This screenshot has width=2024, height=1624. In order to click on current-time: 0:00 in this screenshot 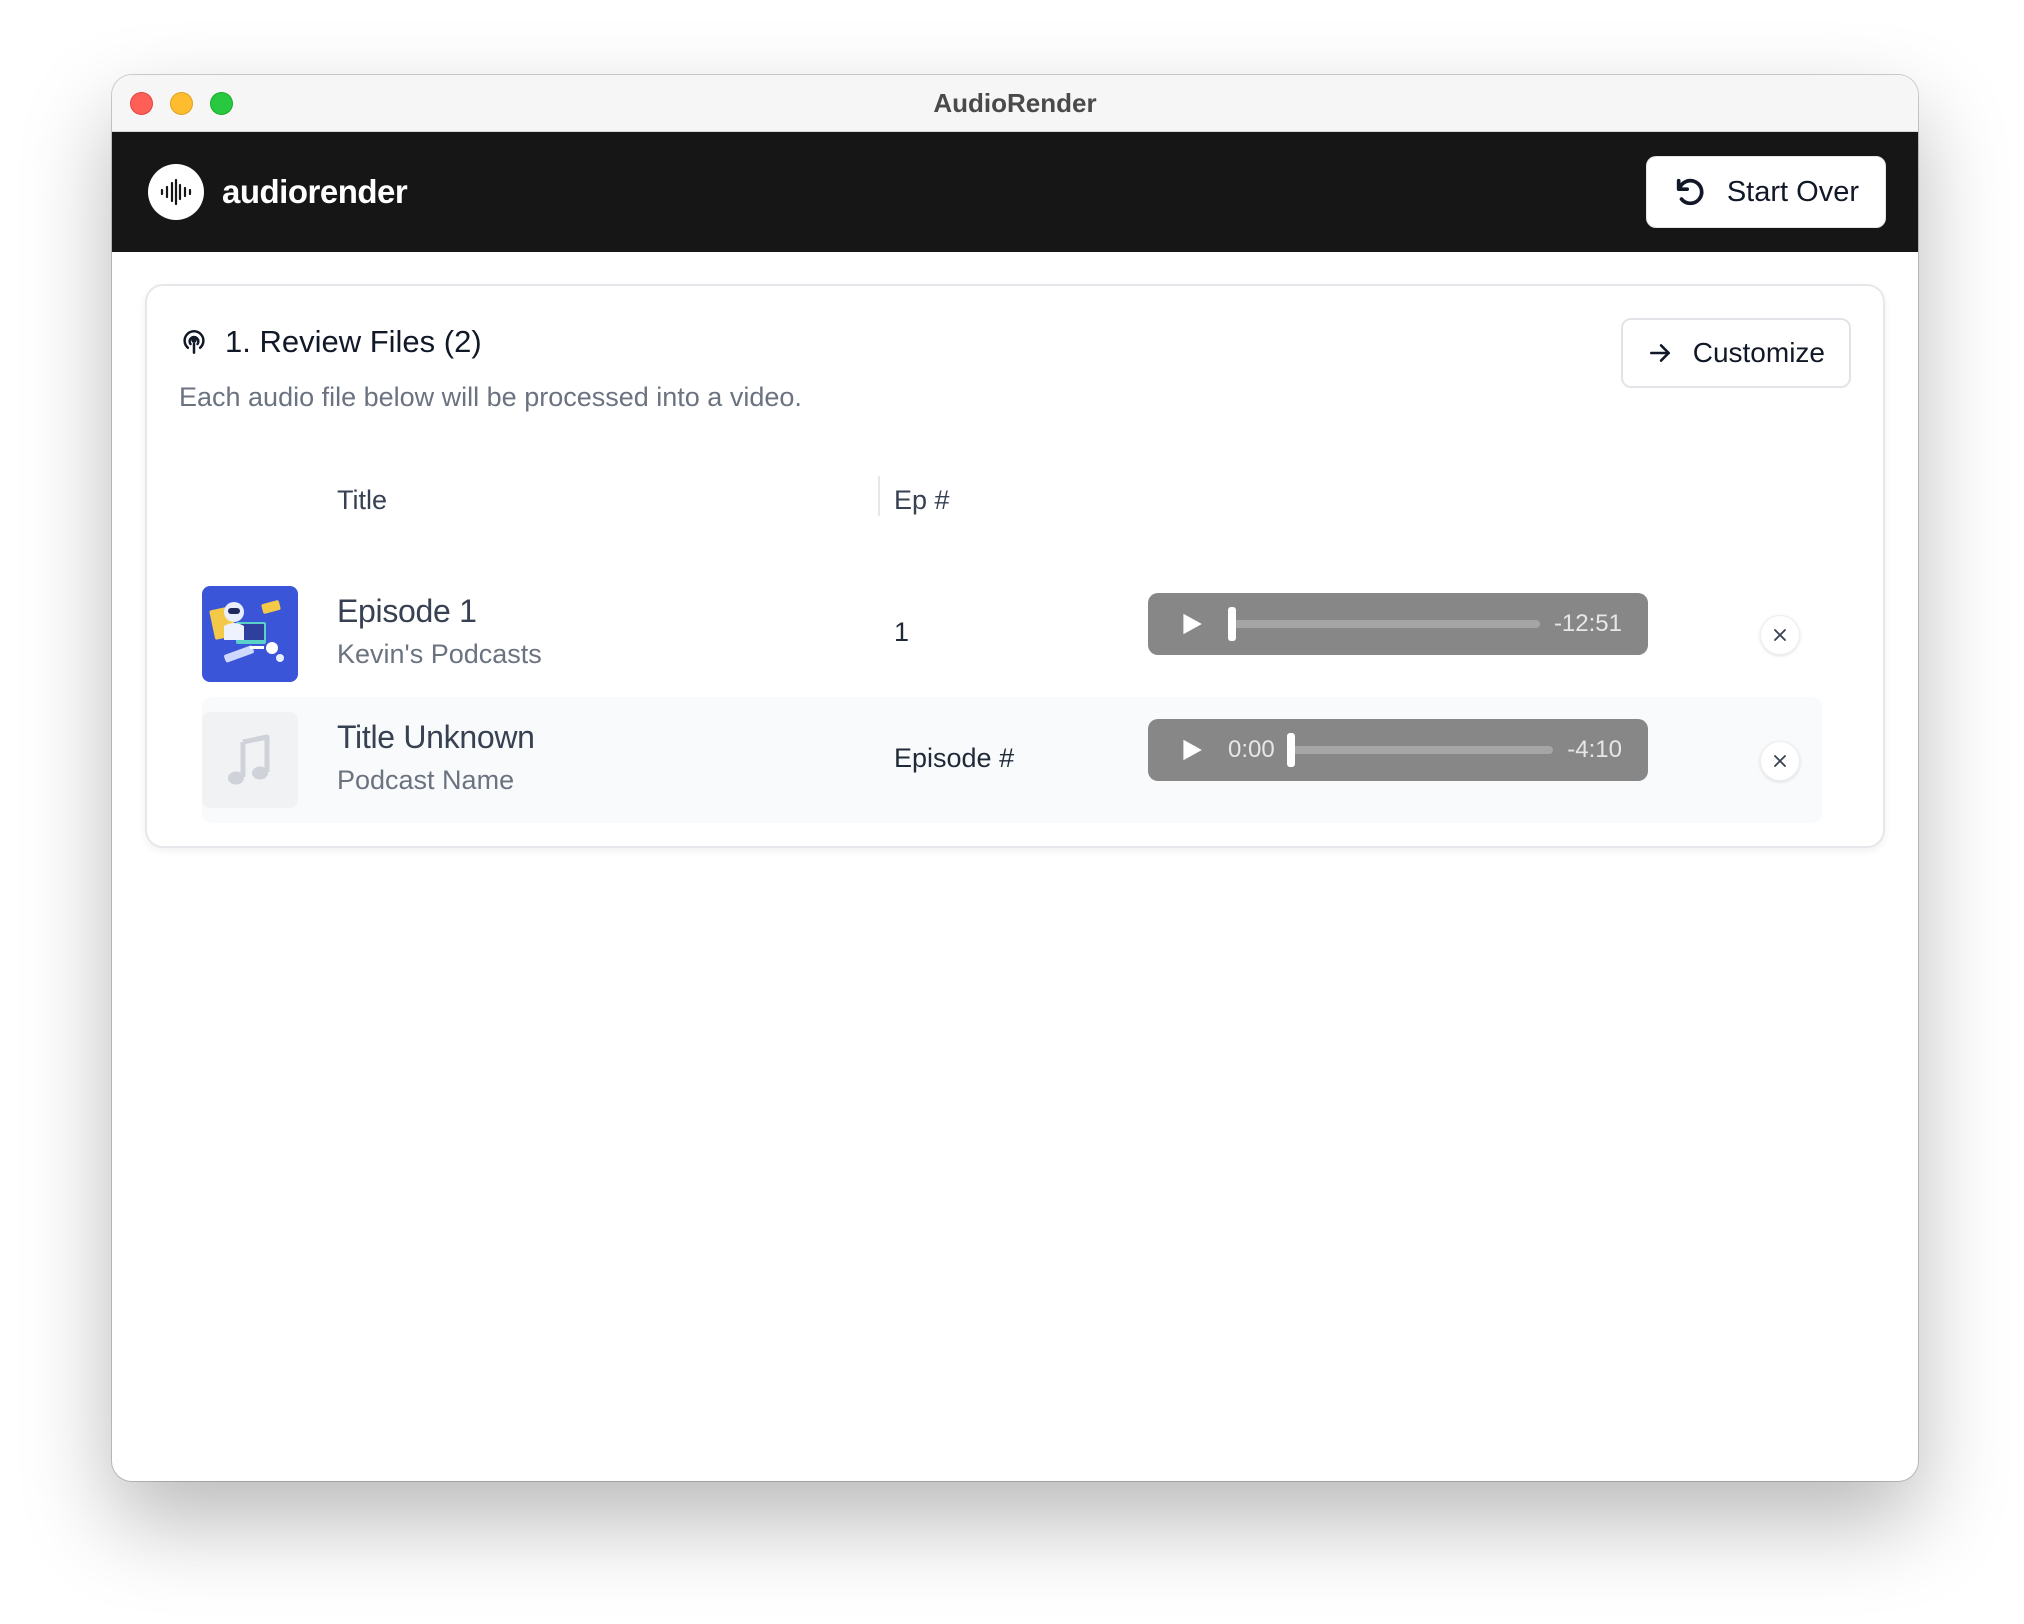, I will do `click(1251, 749)`.